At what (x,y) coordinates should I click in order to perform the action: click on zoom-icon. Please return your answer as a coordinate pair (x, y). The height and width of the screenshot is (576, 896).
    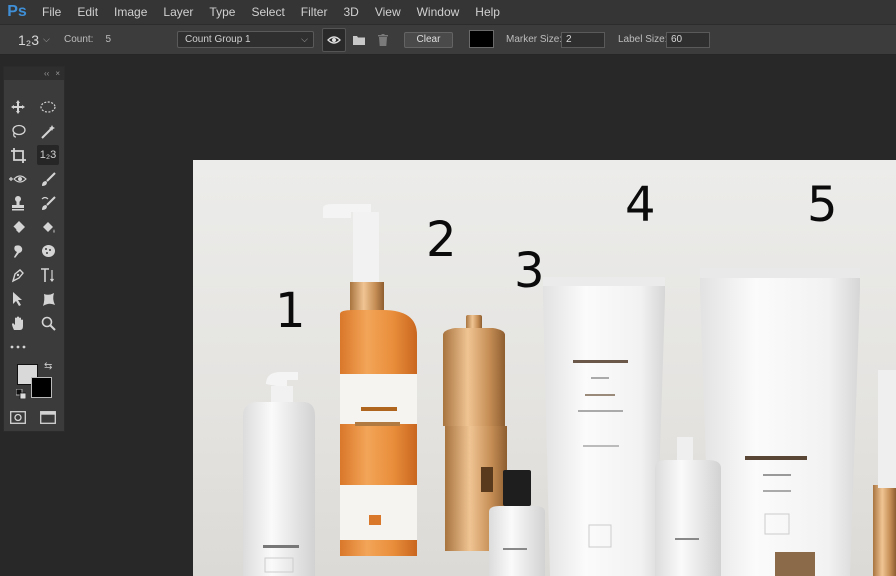
    Looking at the image, I should click on (48, 323).